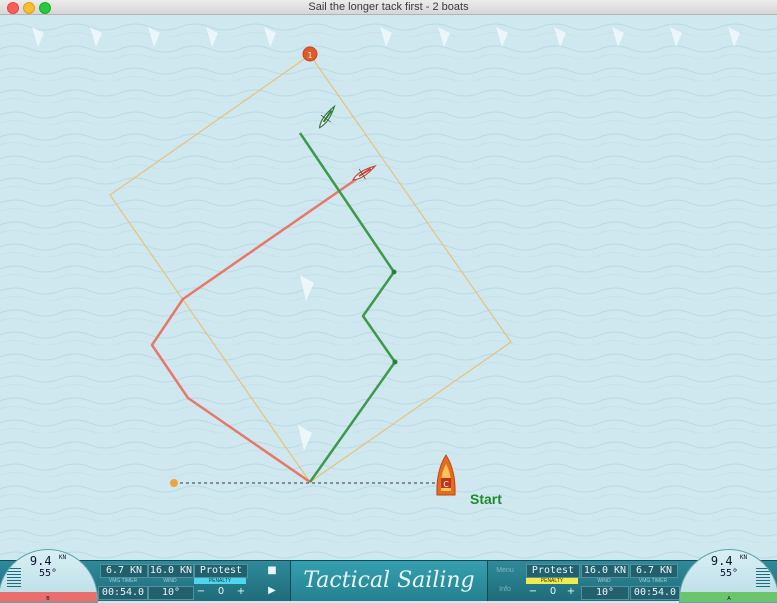 Image resolution: width=777 pixels, height=603 pixels. Describe the element at coordinates (486, 499) in the screenshot. I see `start-label: Start` at that location.